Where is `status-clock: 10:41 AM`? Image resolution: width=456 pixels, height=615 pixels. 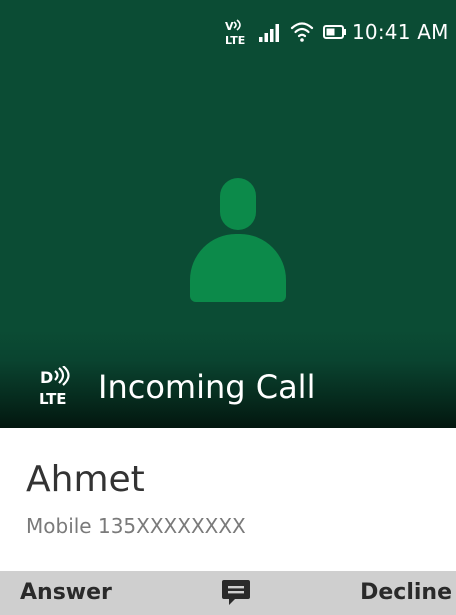
status-clock: 10:41 AM is located at coordinates (400, 32).